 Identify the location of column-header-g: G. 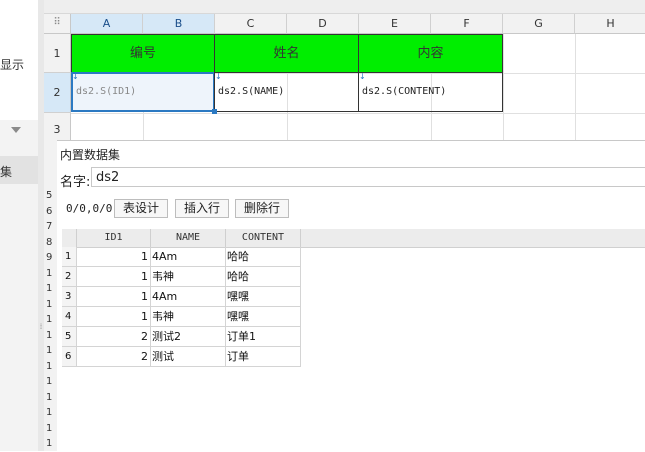
(539, 24).